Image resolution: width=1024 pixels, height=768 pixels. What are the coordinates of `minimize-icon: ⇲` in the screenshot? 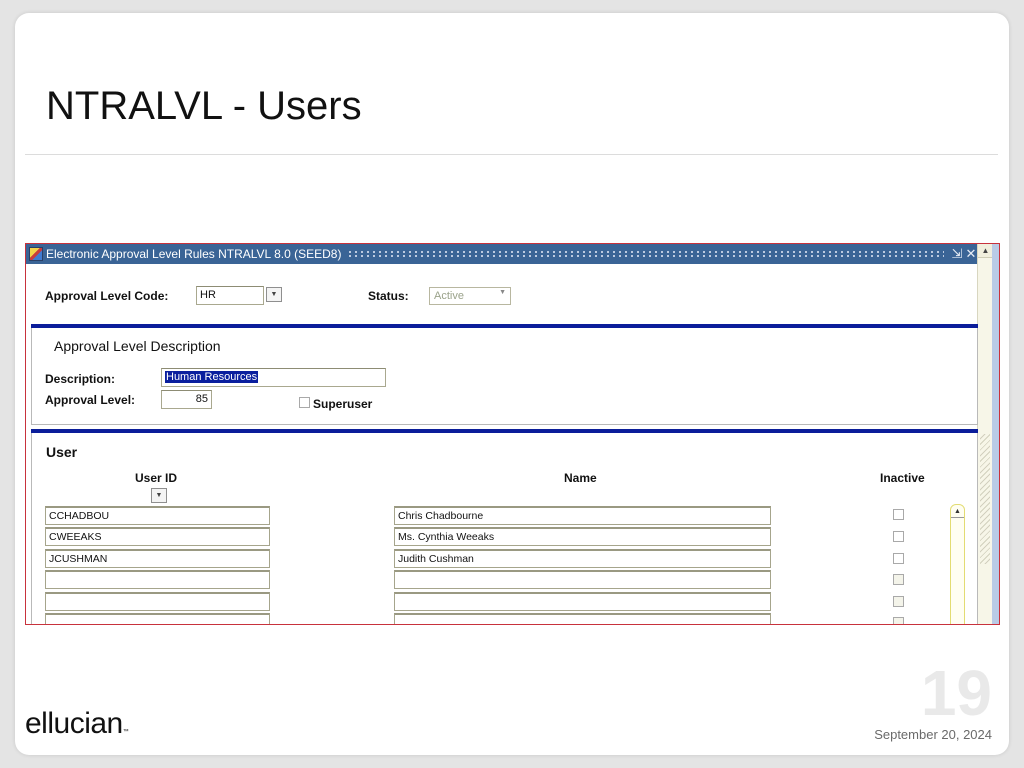 It's located at (957, 254).